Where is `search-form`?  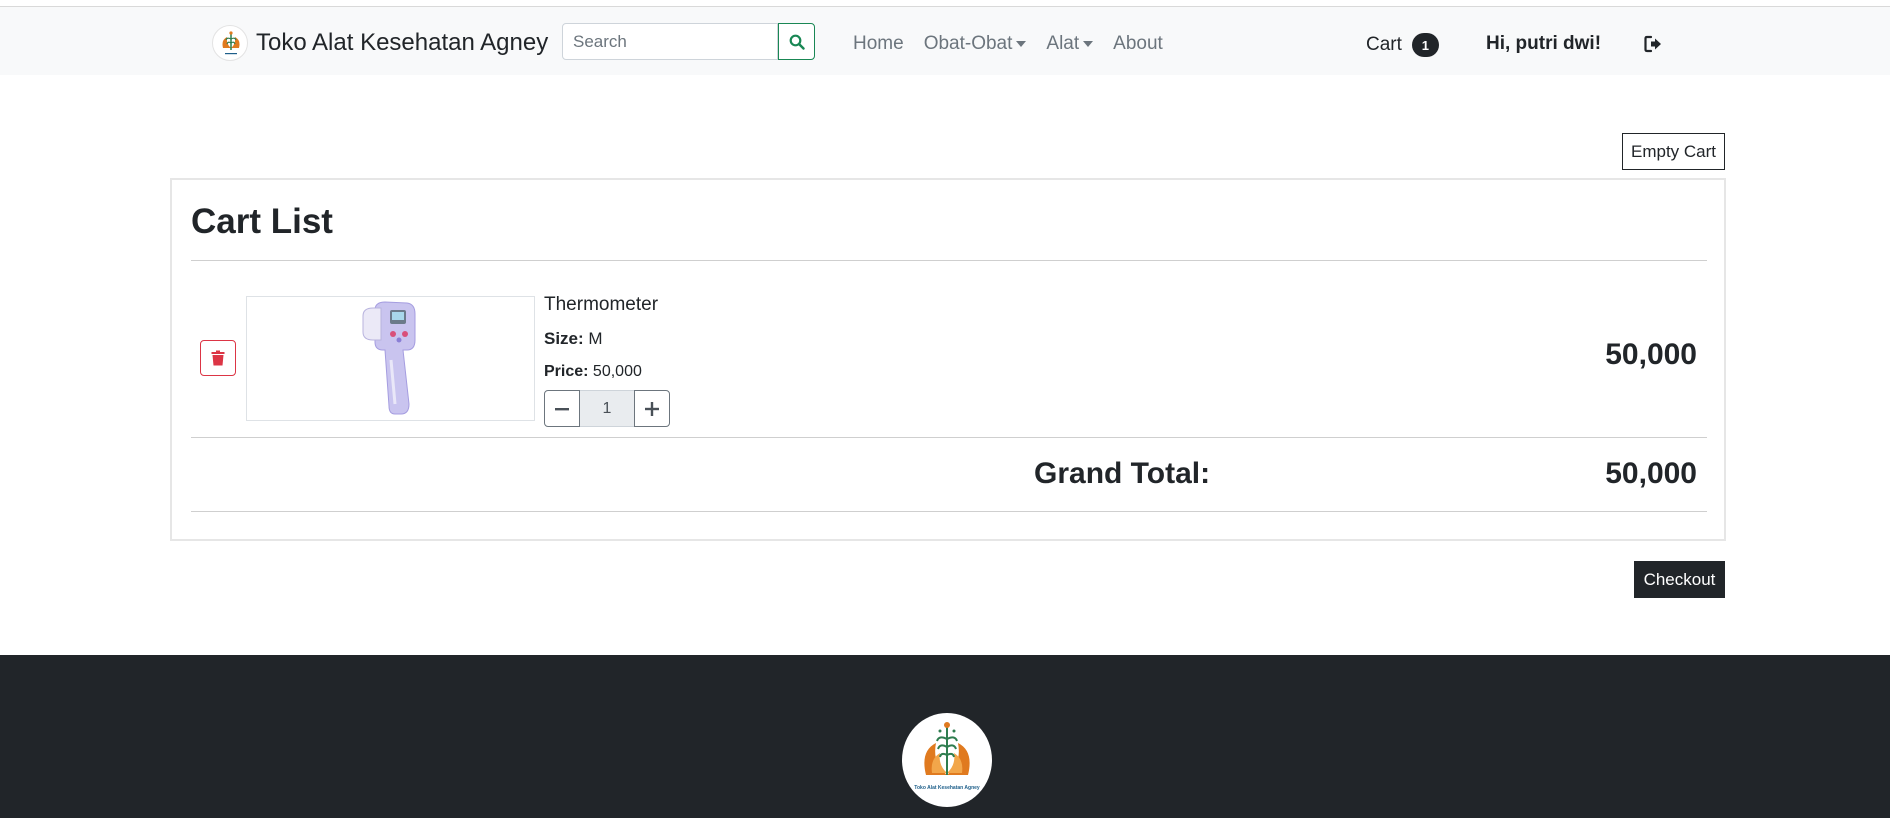 search-form is located at coordinates (688, 41).